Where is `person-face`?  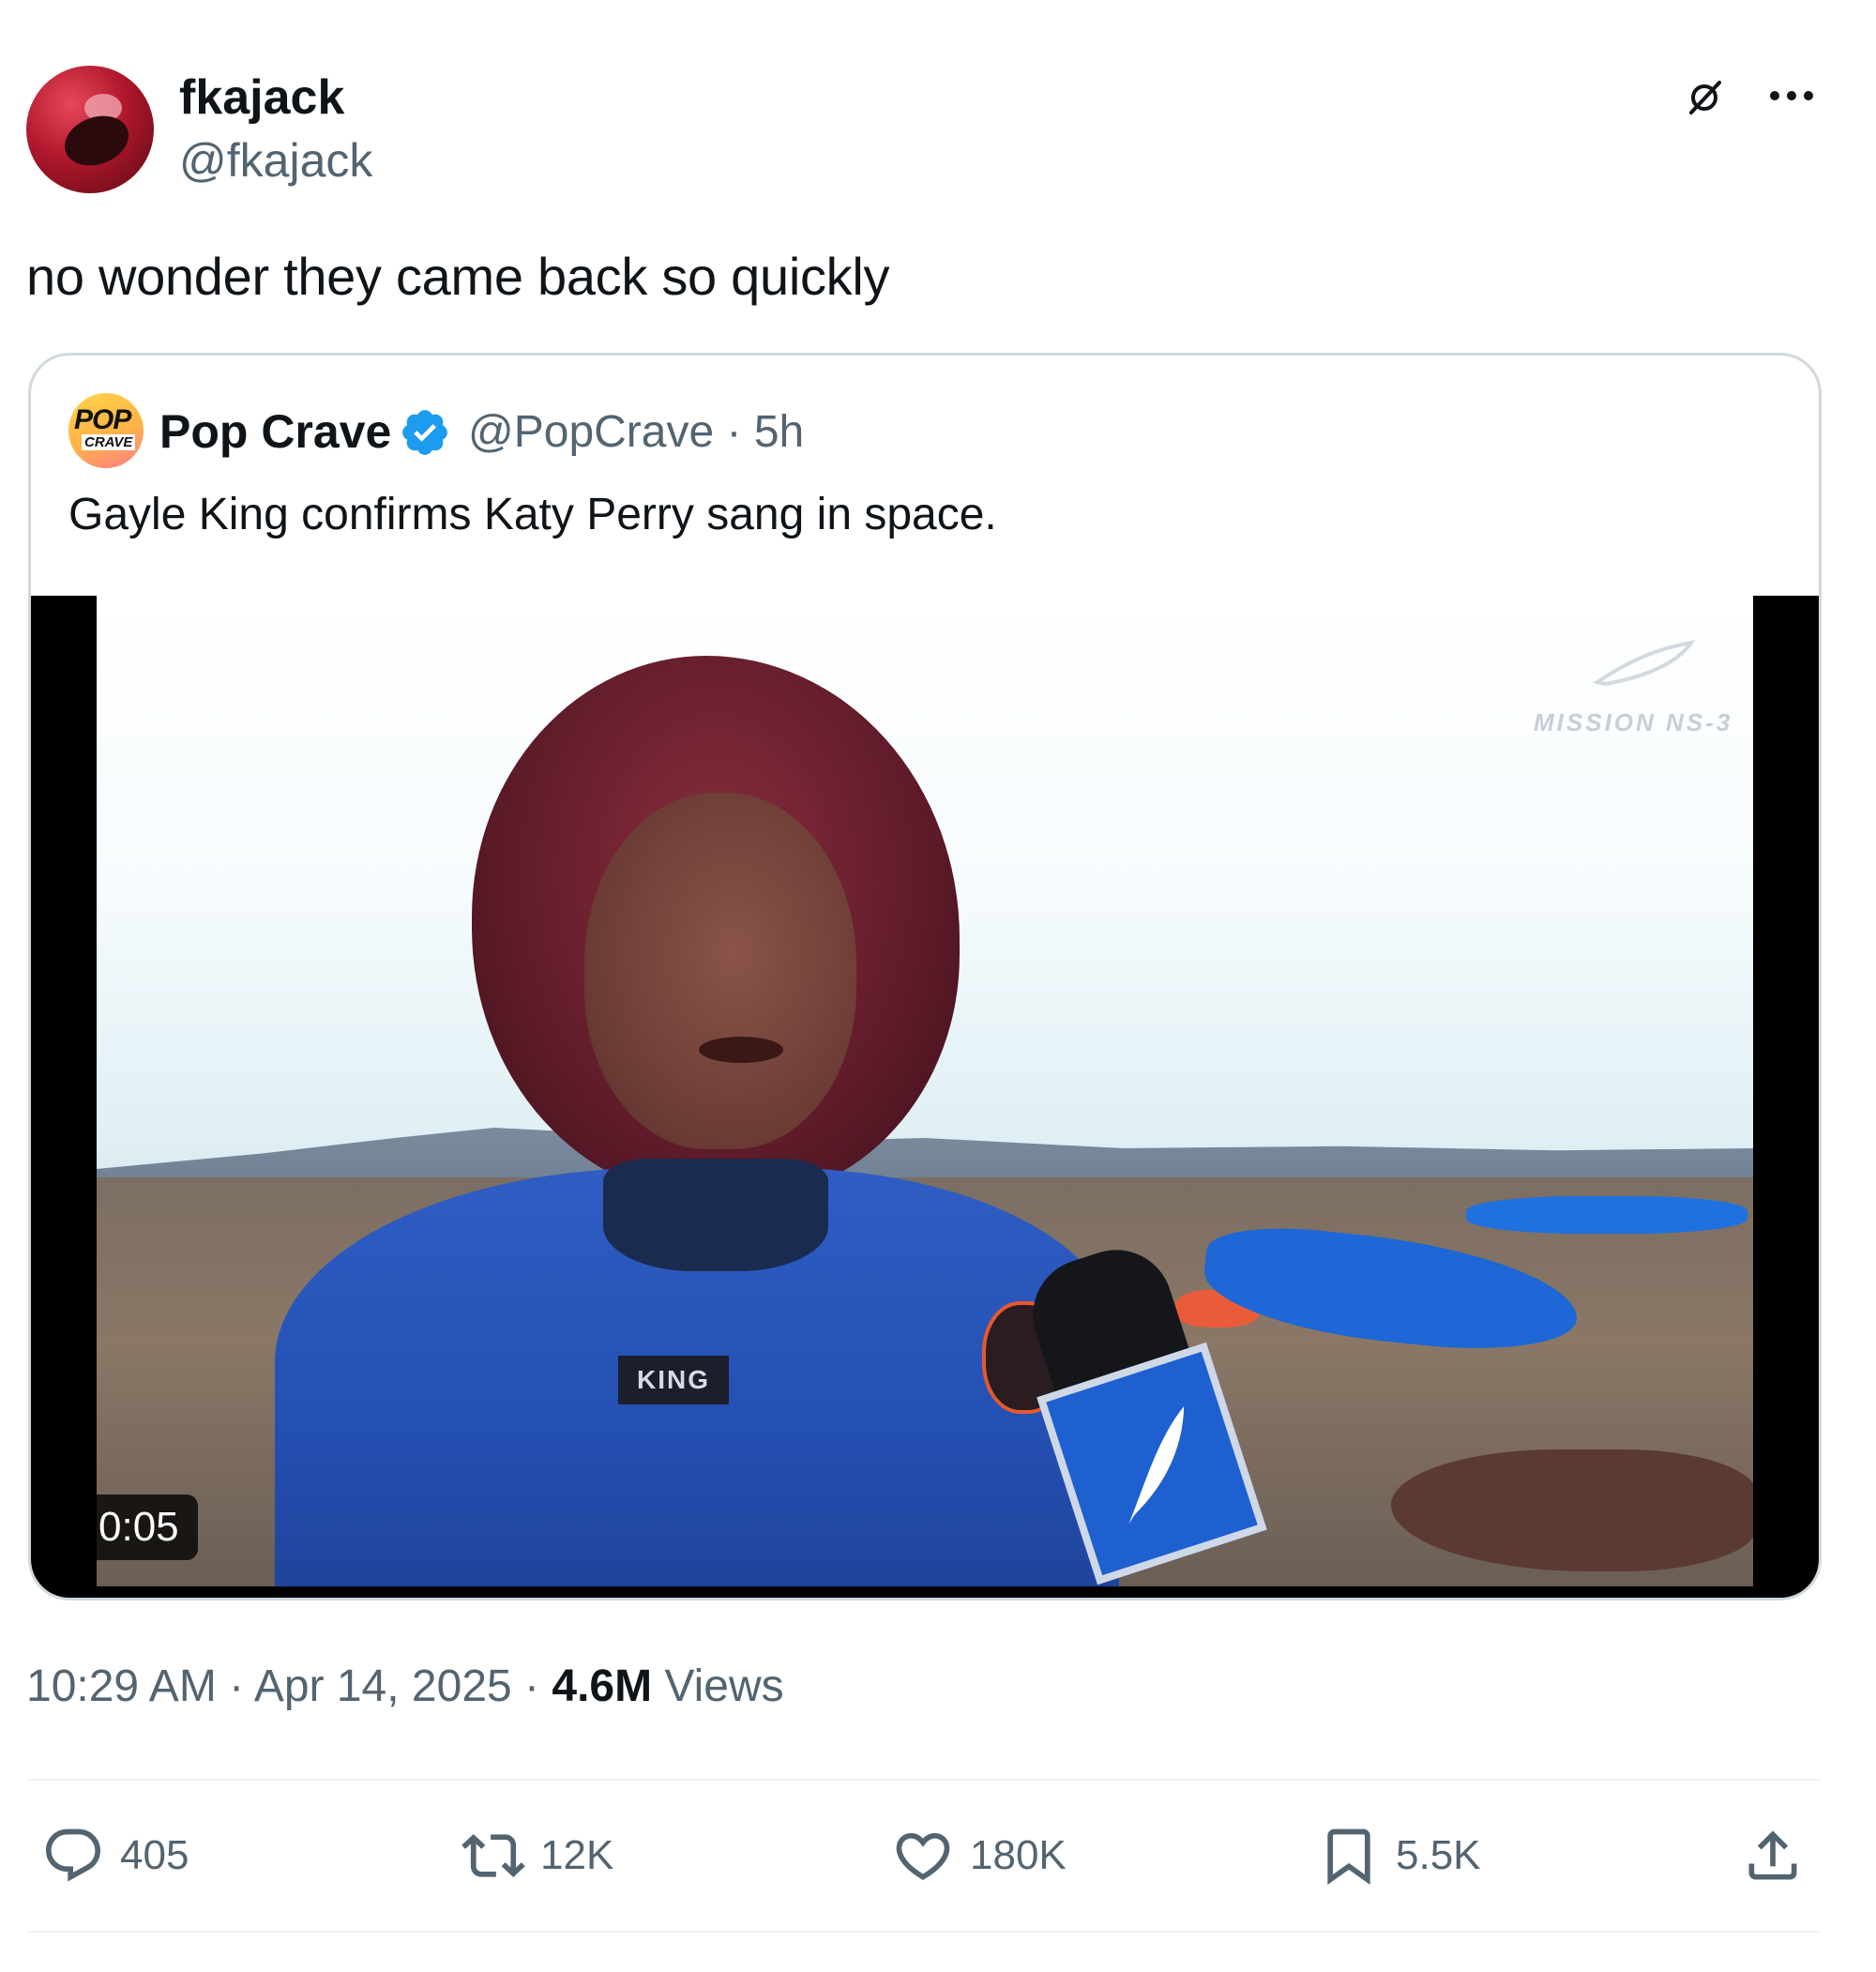
person-face is located at coordinates (720, 971).